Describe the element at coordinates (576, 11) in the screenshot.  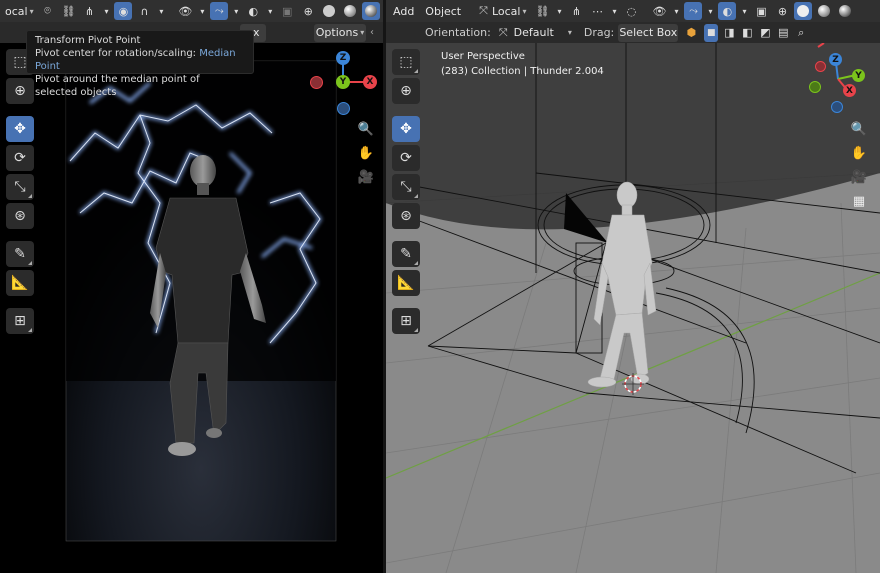
I see `snap-icon: ⋔` at that location.